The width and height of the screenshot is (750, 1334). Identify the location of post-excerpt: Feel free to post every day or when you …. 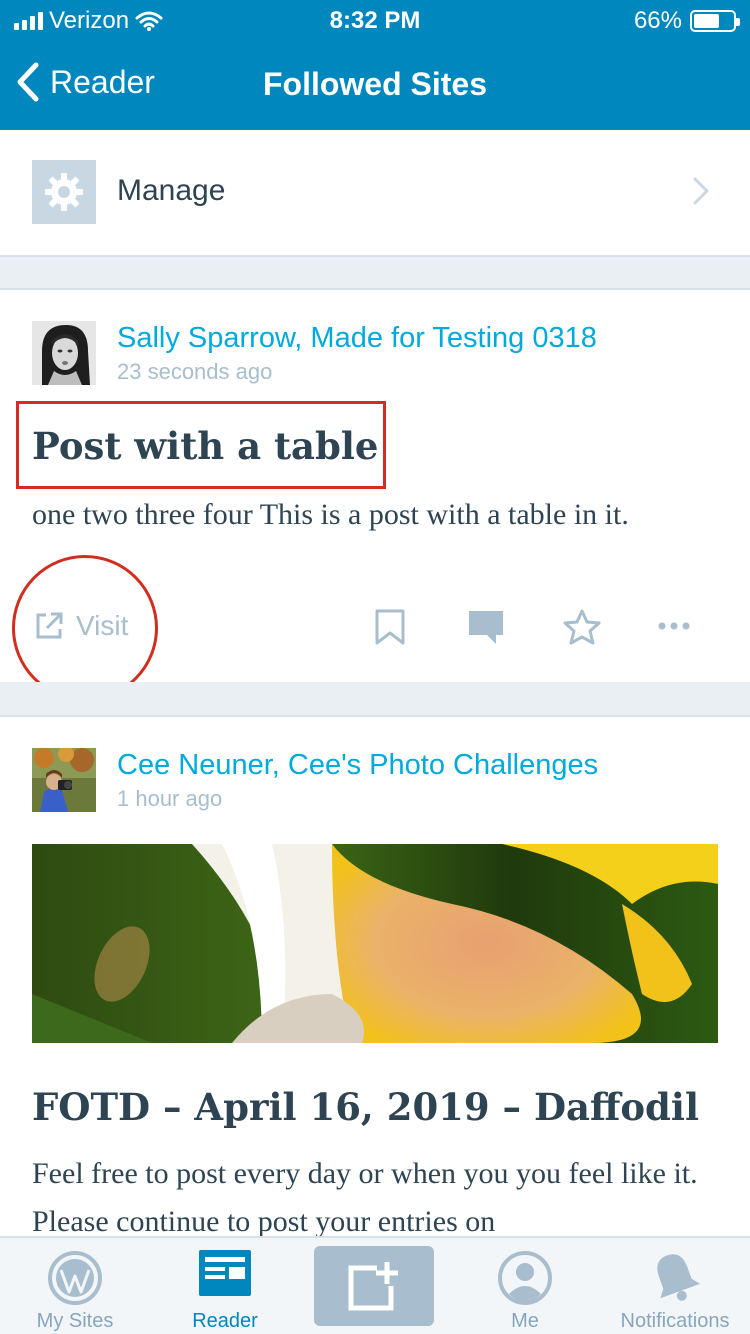
(377, 1198).